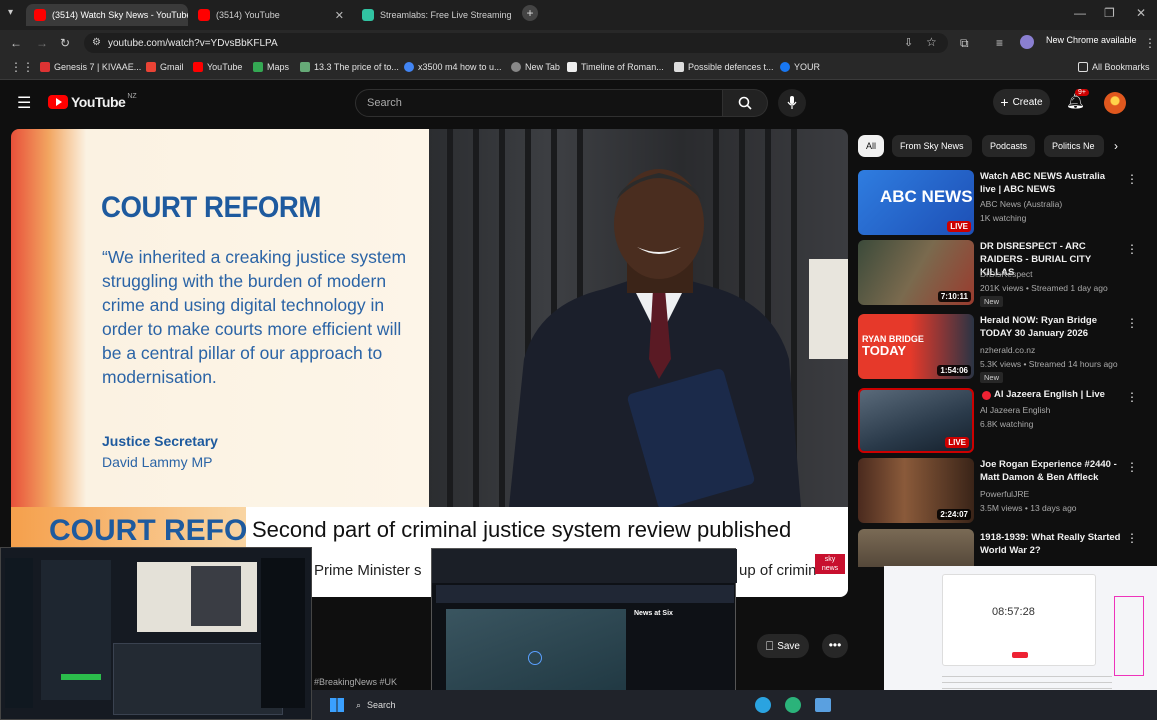 The height and width of the screenshot is (720, 1157). I want to click on search-icon: ⌕, so click(359, 704).